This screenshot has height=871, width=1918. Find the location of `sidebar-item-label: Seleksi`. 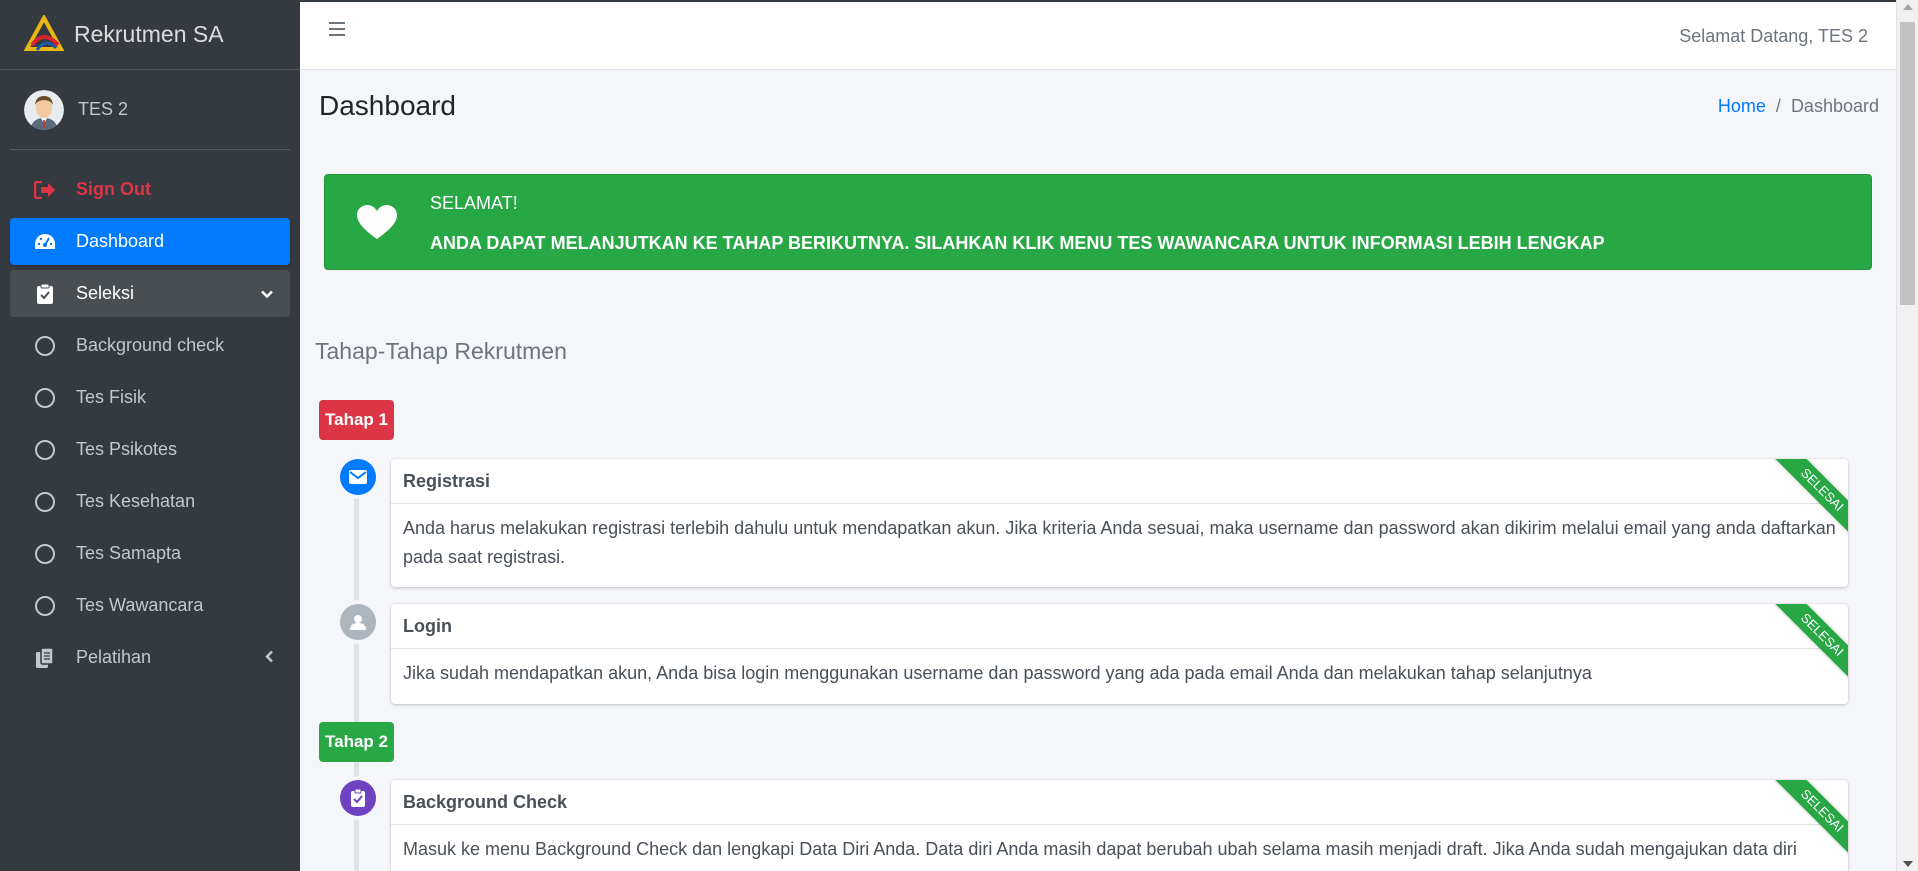

sidebar-item-label: Seleksi is located at coordinates (105, 293).